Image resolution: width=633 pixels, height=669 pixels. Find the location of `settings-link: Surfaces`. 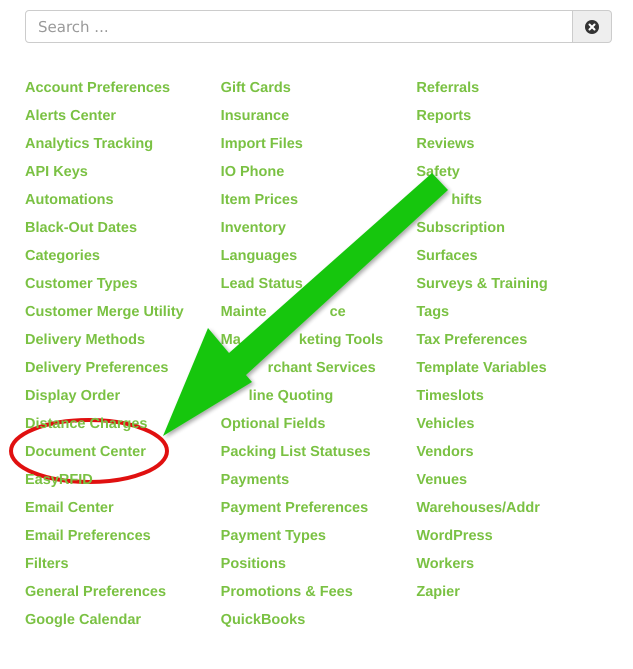

settings-link: Surfaces is located at coordinates (447, 256).